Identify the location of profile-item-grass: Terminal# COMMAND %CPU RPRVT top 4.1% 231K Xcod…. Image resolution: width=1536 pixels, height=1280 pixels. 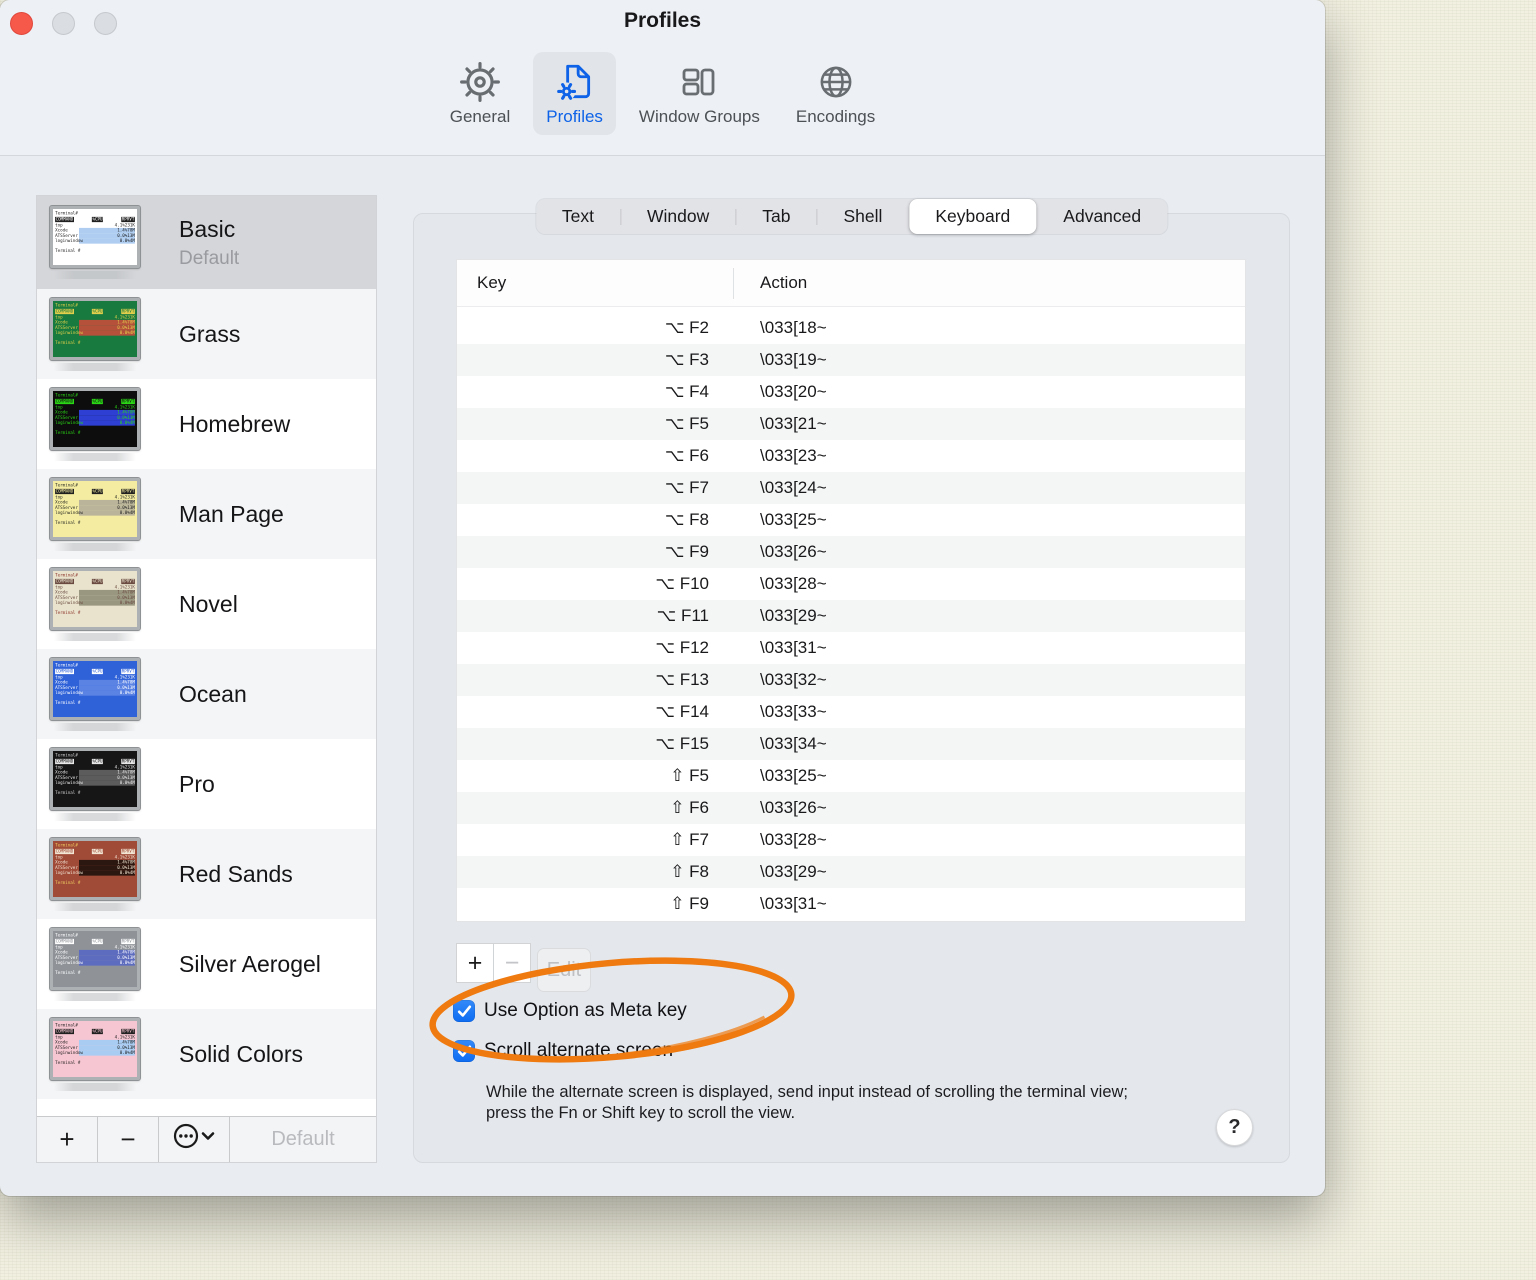
(206, 334).